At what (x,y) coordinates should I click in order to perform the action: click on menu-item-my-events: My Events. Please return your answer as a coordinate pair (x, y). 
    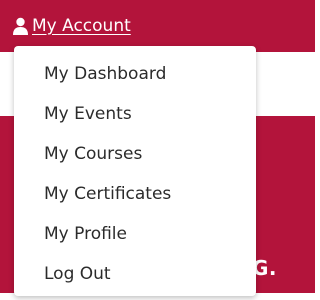
    Looking at the image, I should click on (135, 120).